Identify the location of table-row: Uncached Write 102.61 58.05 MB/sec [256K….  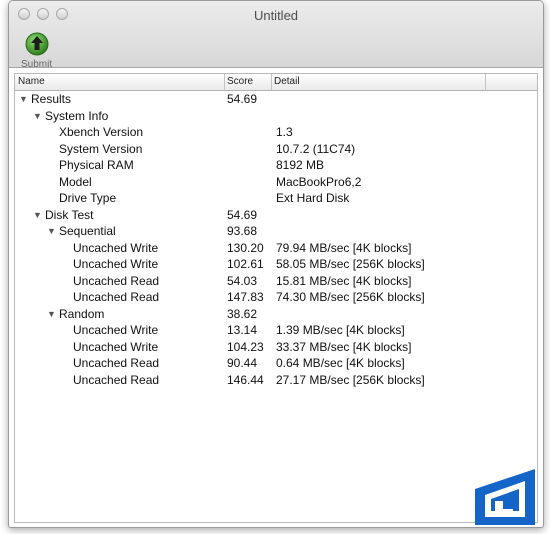
(276, 264).